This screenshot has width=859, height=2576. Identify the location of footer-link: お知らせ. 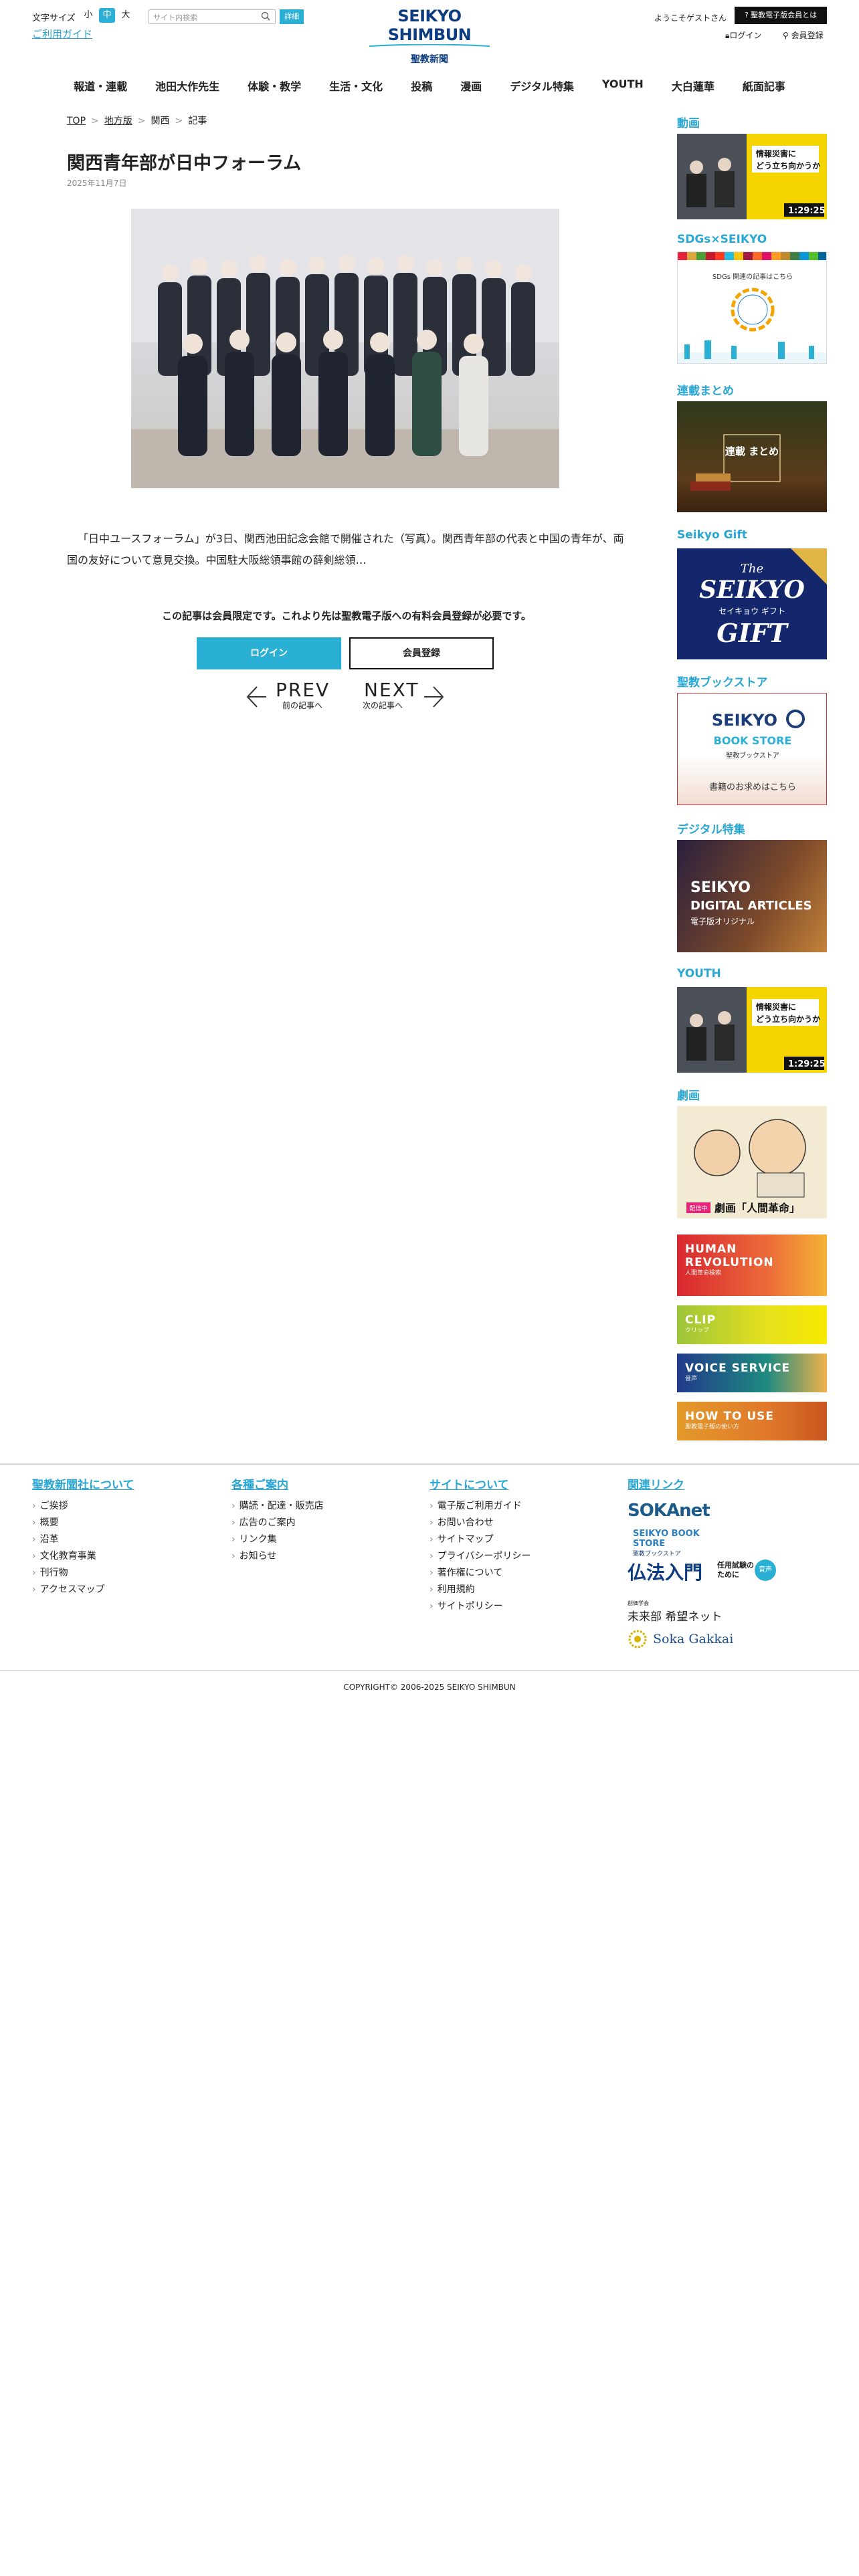
(277, 1556).